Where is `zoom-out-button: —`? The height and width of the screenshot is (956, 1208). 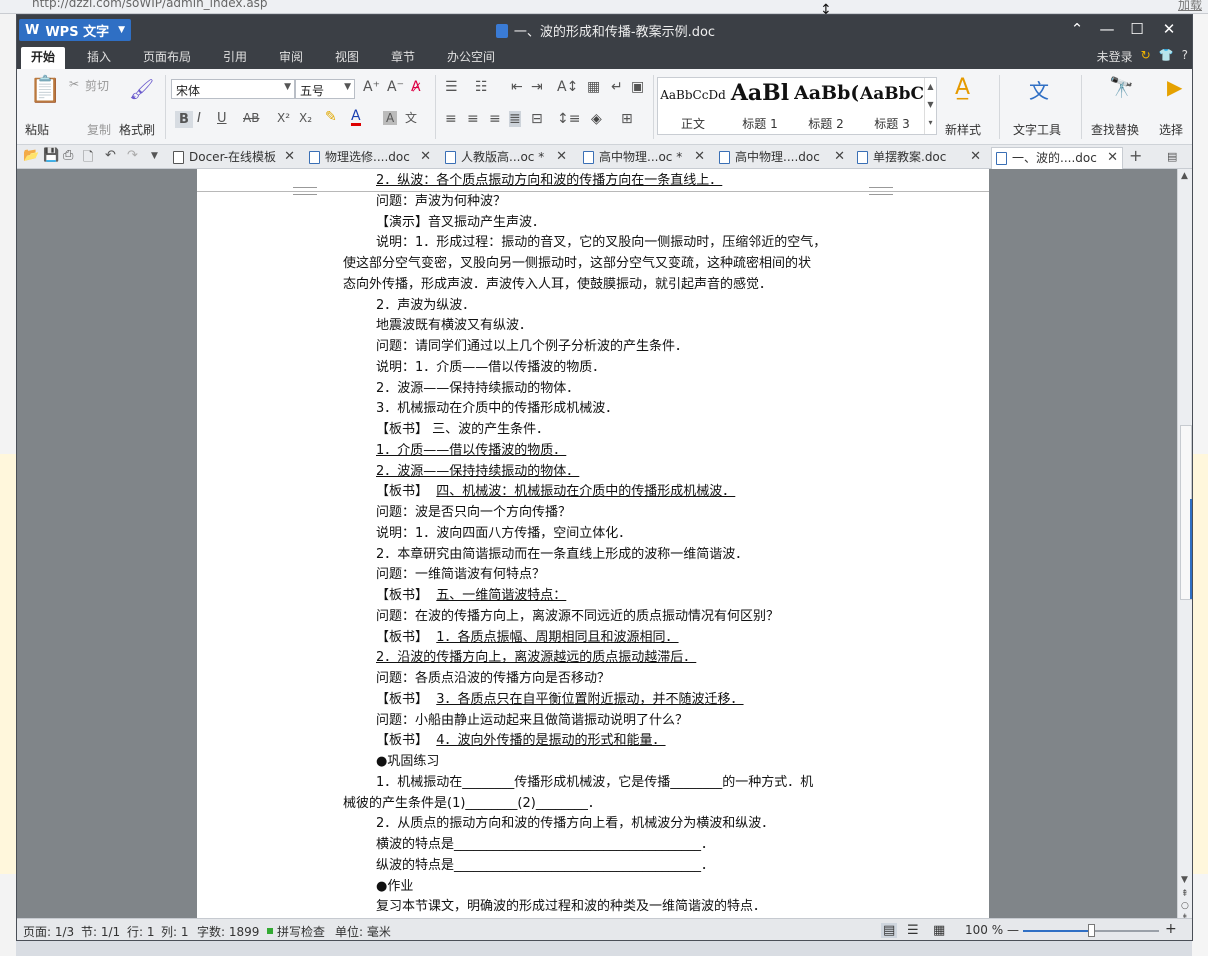 zoom-out-button: — is located at coordinates (1013, 930).